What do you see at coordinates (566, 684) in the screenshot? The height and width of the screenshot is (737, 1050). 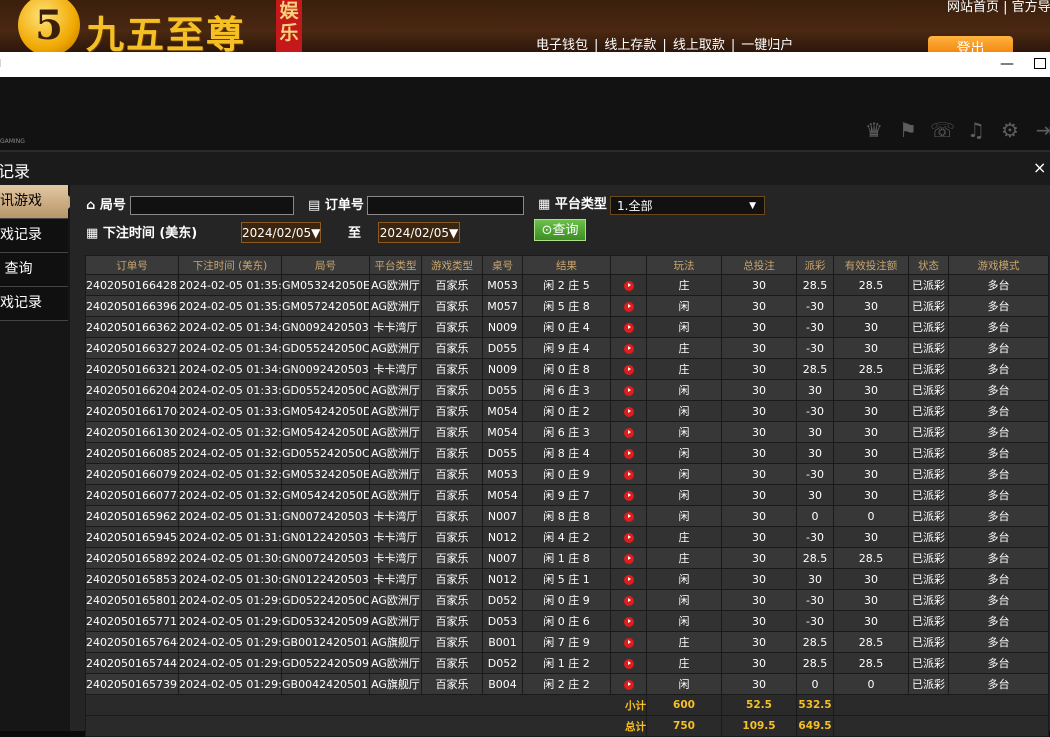 I see `result-cell: 闲 2 庄 2` at bounding box center [566, 684].